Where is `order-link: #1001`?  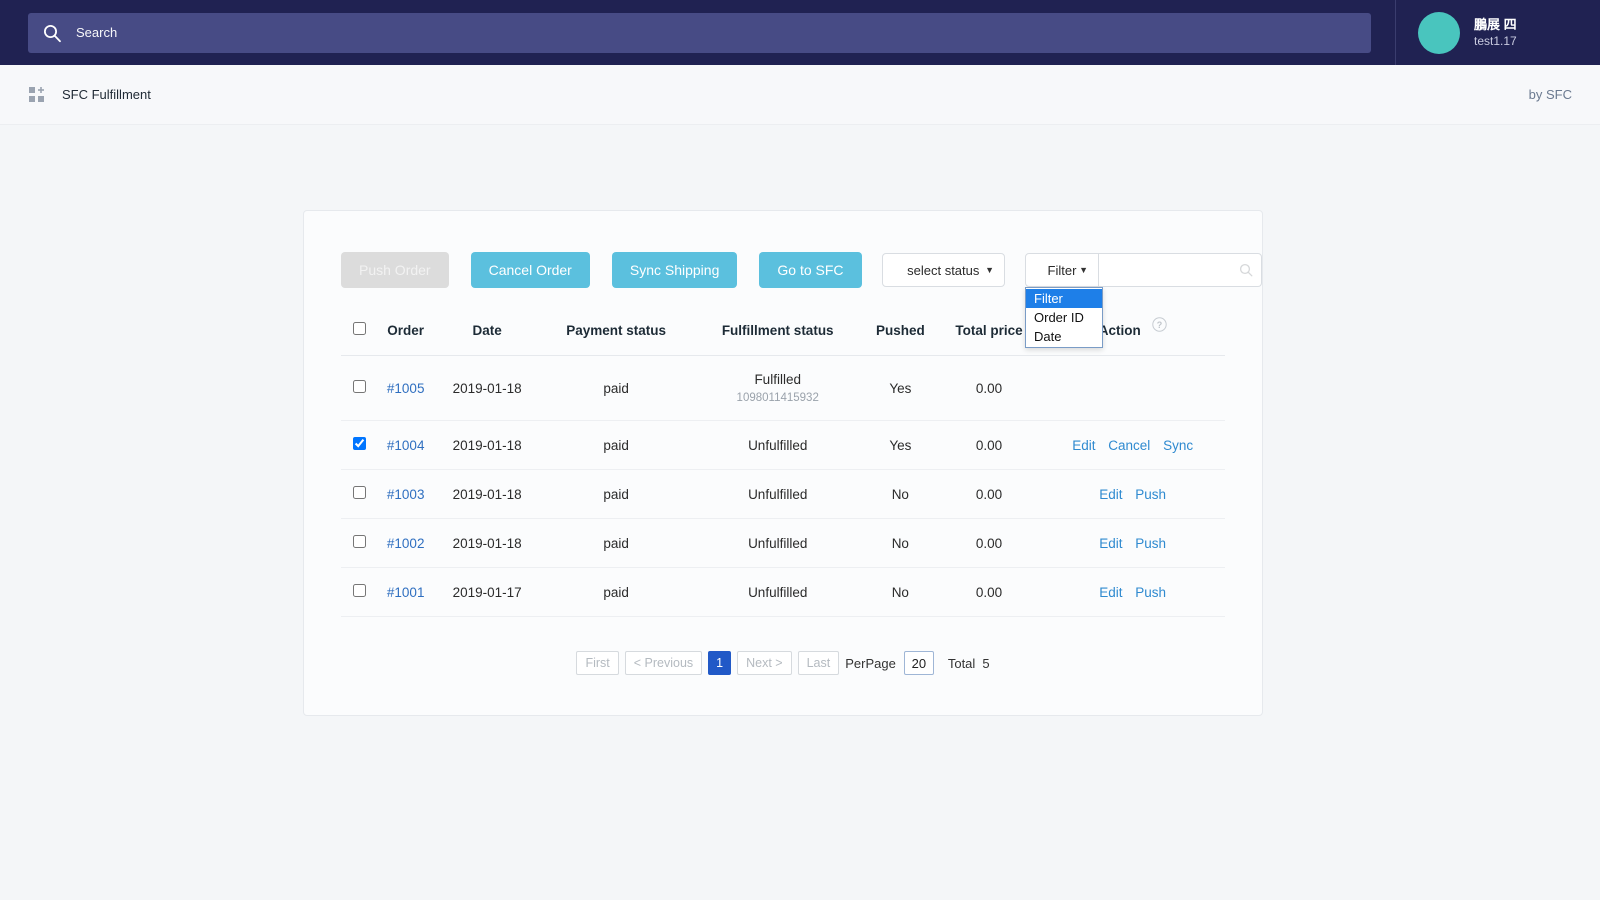 order-link: #1001 is located at coordinates (406, 592).